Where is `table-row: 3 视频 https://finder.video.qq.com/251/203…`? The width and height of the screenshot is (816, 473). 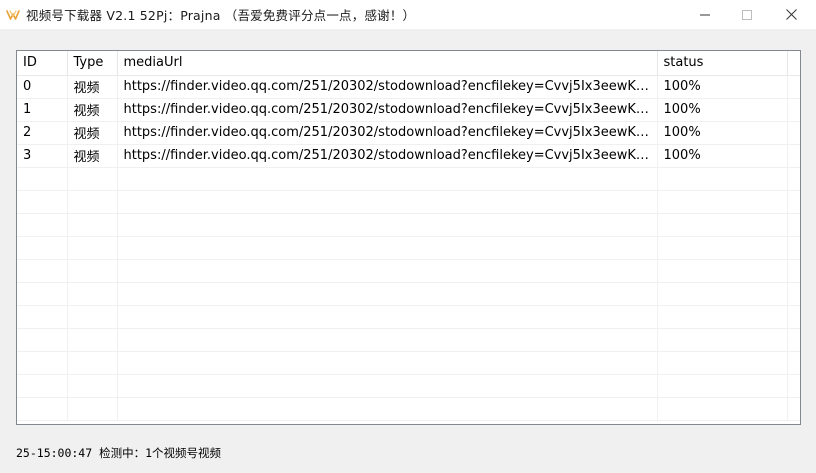
table-row: 3 视频 https://finder.video.qq.com/251/203… is located at coordinates (408, 156).